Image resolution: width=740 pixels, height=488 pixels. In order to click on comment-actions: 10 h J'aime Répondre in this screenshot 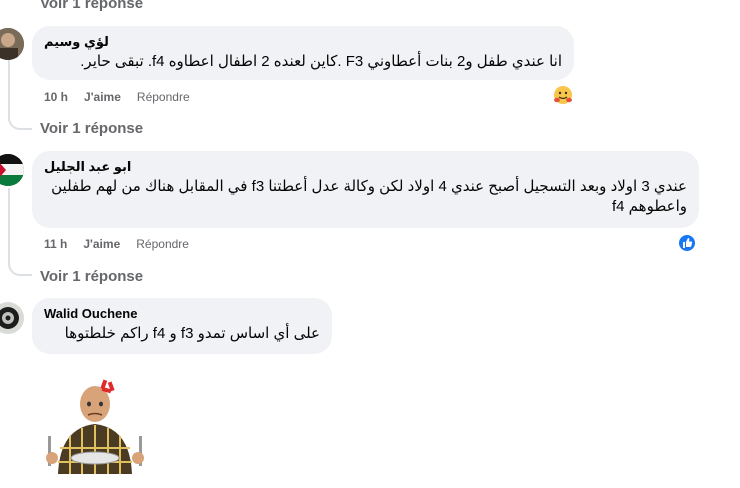, I will do `click(117, 97)`.